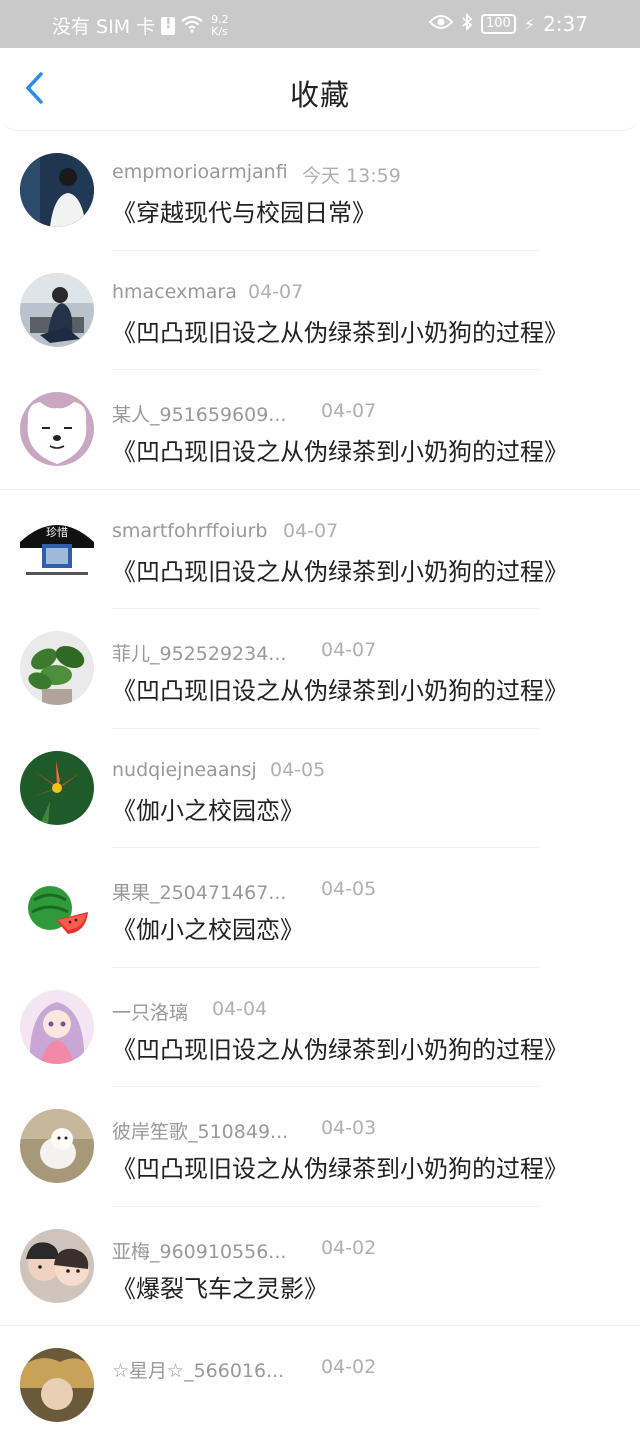  I want to click on item-meta: 亚梅_960910556... 04-02, so click(244, 1250).